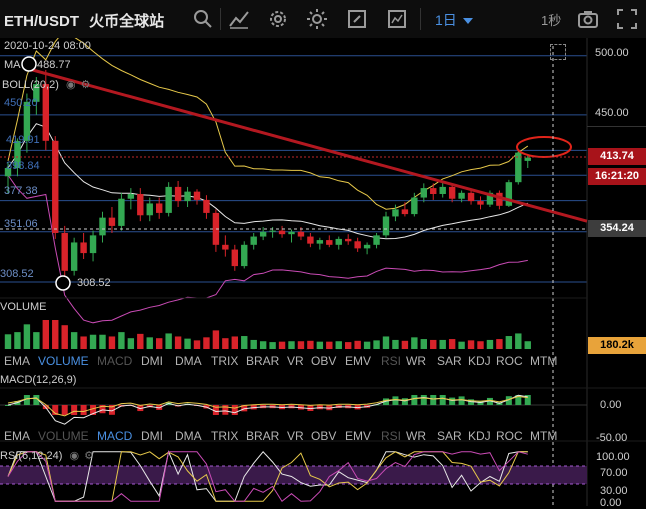 This screenshot has height=509, width=646. I want to click on low-marker-label: 308.52, so click(94, 283).